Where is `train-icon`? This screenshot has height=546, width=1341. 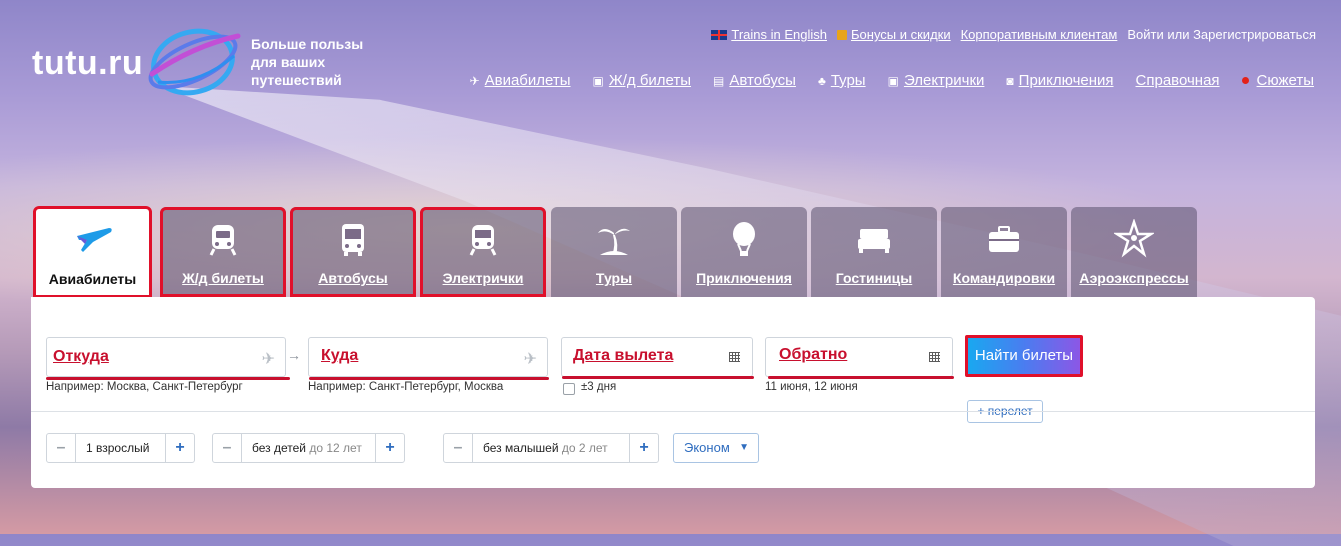 train-icon is located at coordinates (223, 240).